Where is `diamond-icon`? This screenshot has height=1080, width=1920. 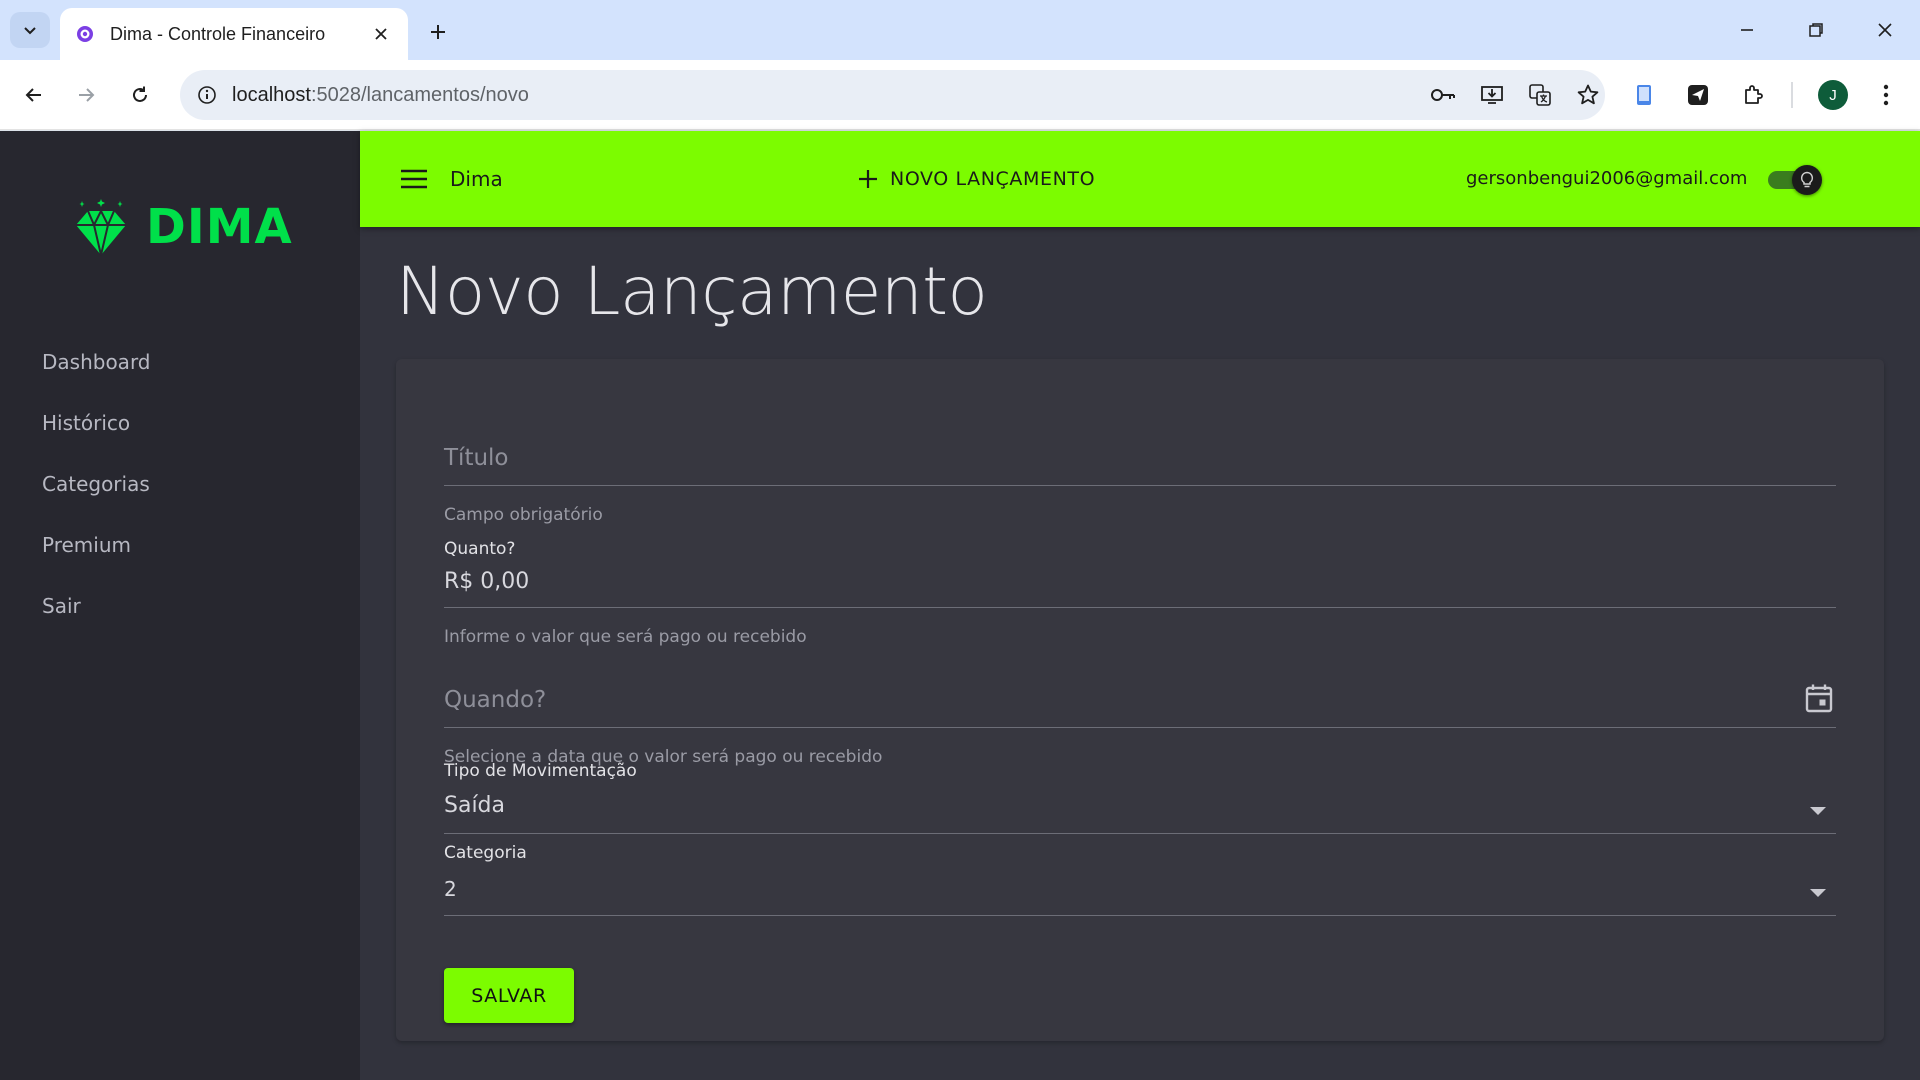 diamond-icon is located at coordinates (101, 227).